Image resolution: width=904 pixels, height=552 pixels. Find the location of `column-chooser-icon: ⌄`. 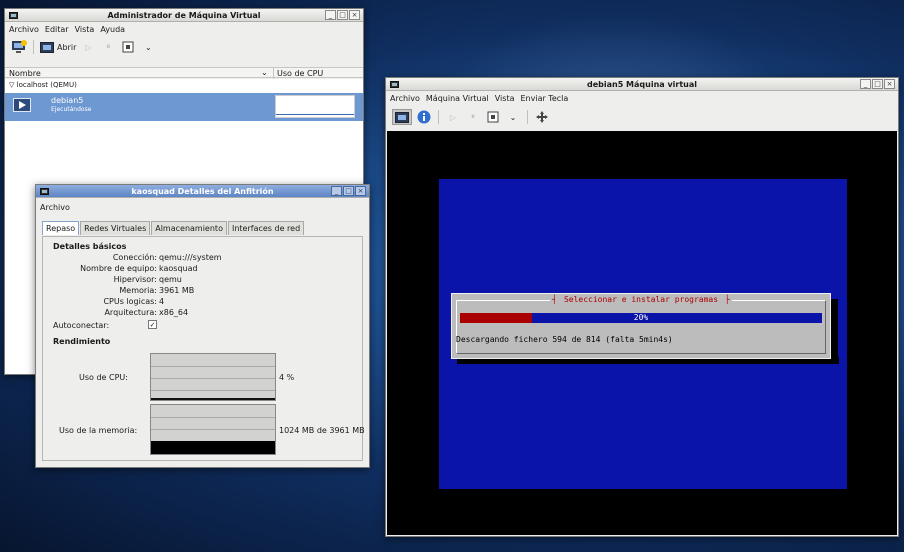

column-chooser-icon: ⌄ is located at coordinates (264, 72).